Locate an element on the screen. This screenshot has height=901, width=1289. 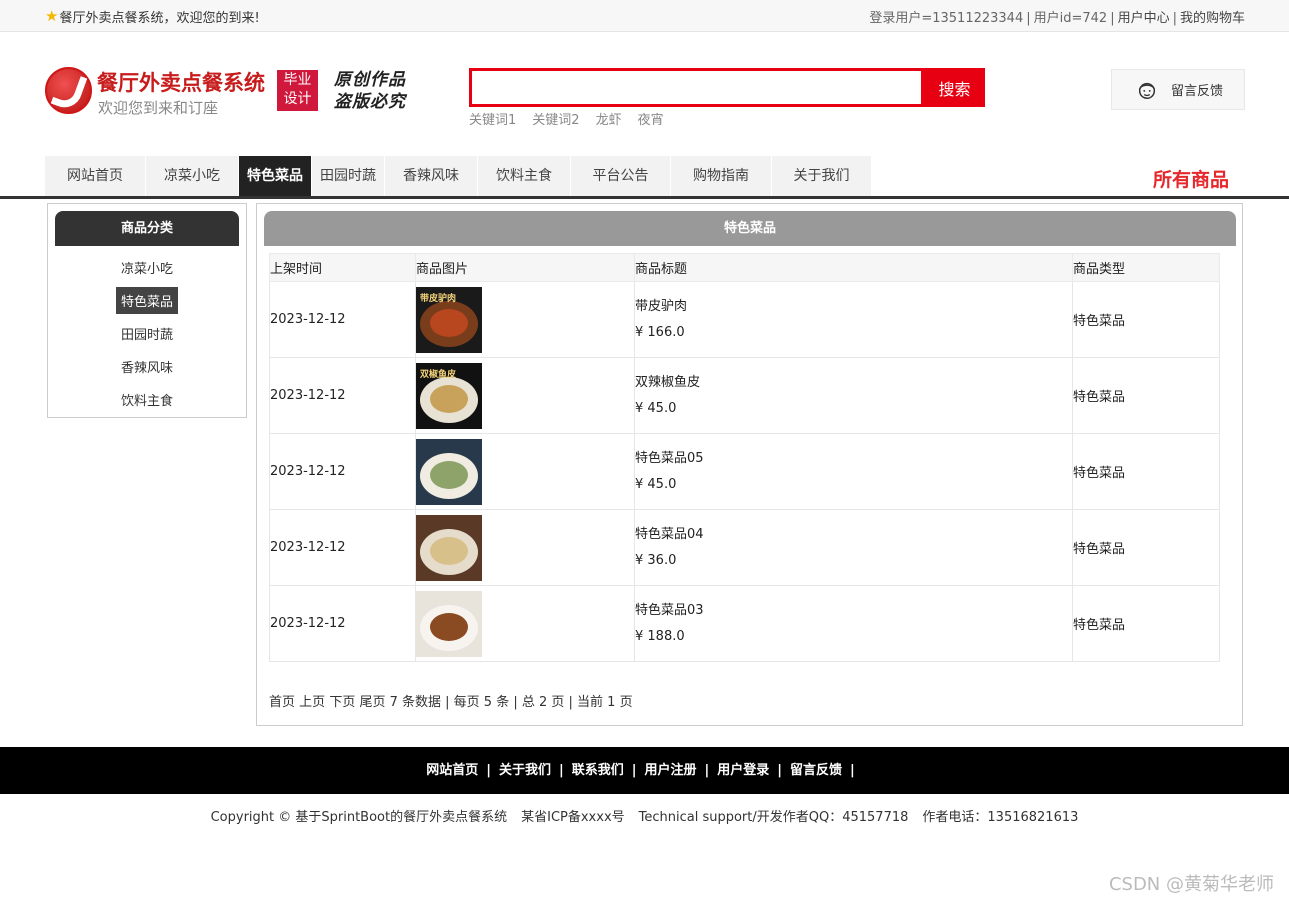
welcome-message: ★ 餐厅外卖点餐系统，欢迎您的到来! is located at coordinates (152, 17).